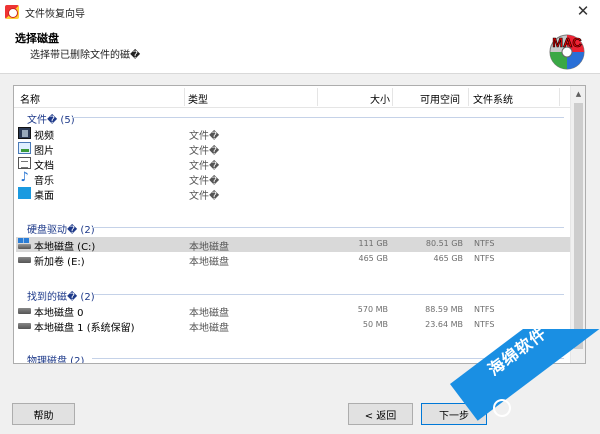 The width and height of the screenshot is (600, 434). I want to click on col-size: 大小, so click(380, 98).